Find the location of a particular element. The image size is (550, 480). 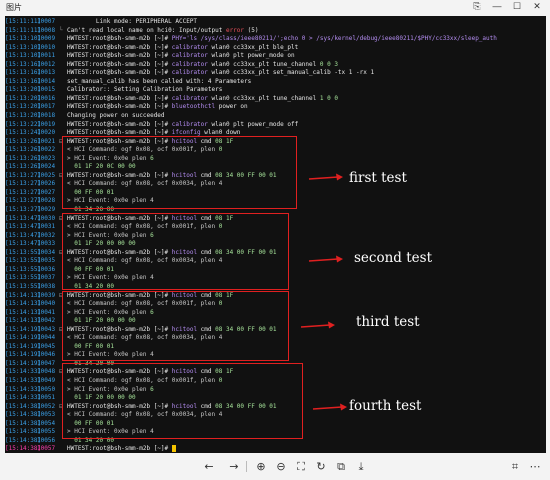

zoom-in-icon: ⊕ is located at coordinates (261, 467).